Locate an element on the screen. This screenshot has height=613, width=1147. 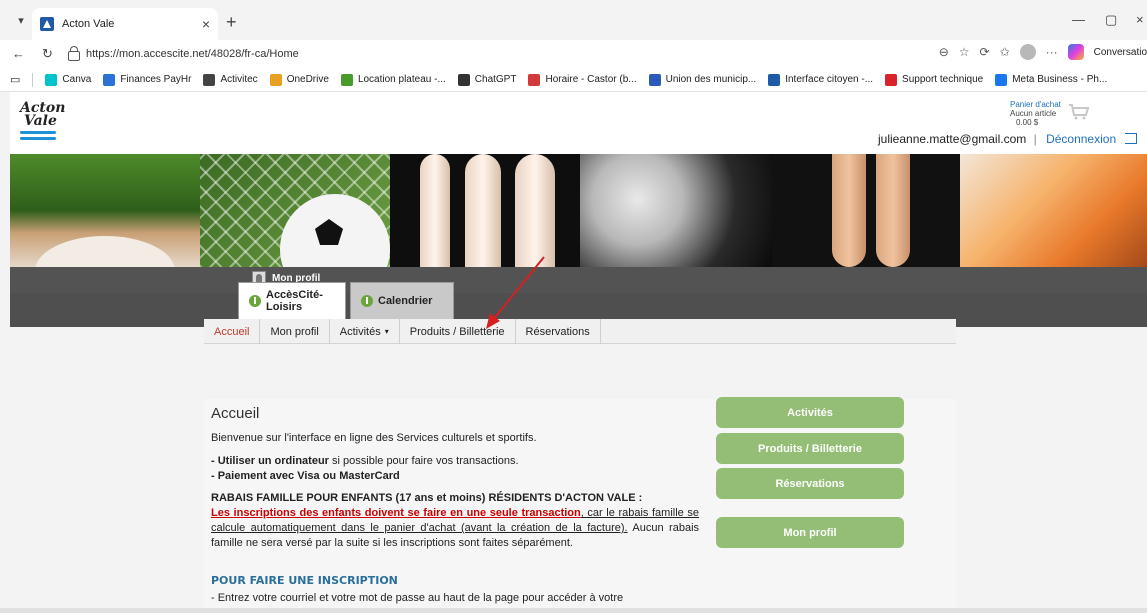
bookmark-label: OneDrive is located at coordinates (307, 79).